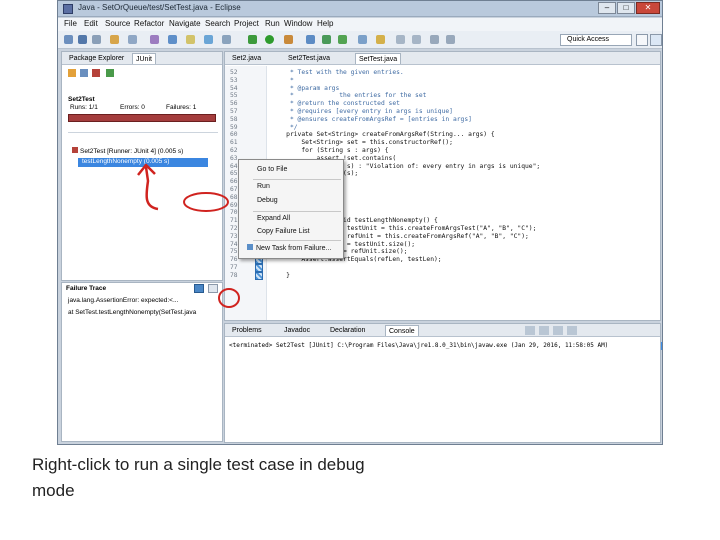 Image resolution: width=720 pixels, height=540 pixels. I want to click on arrow-shaft, so click(151, 188).